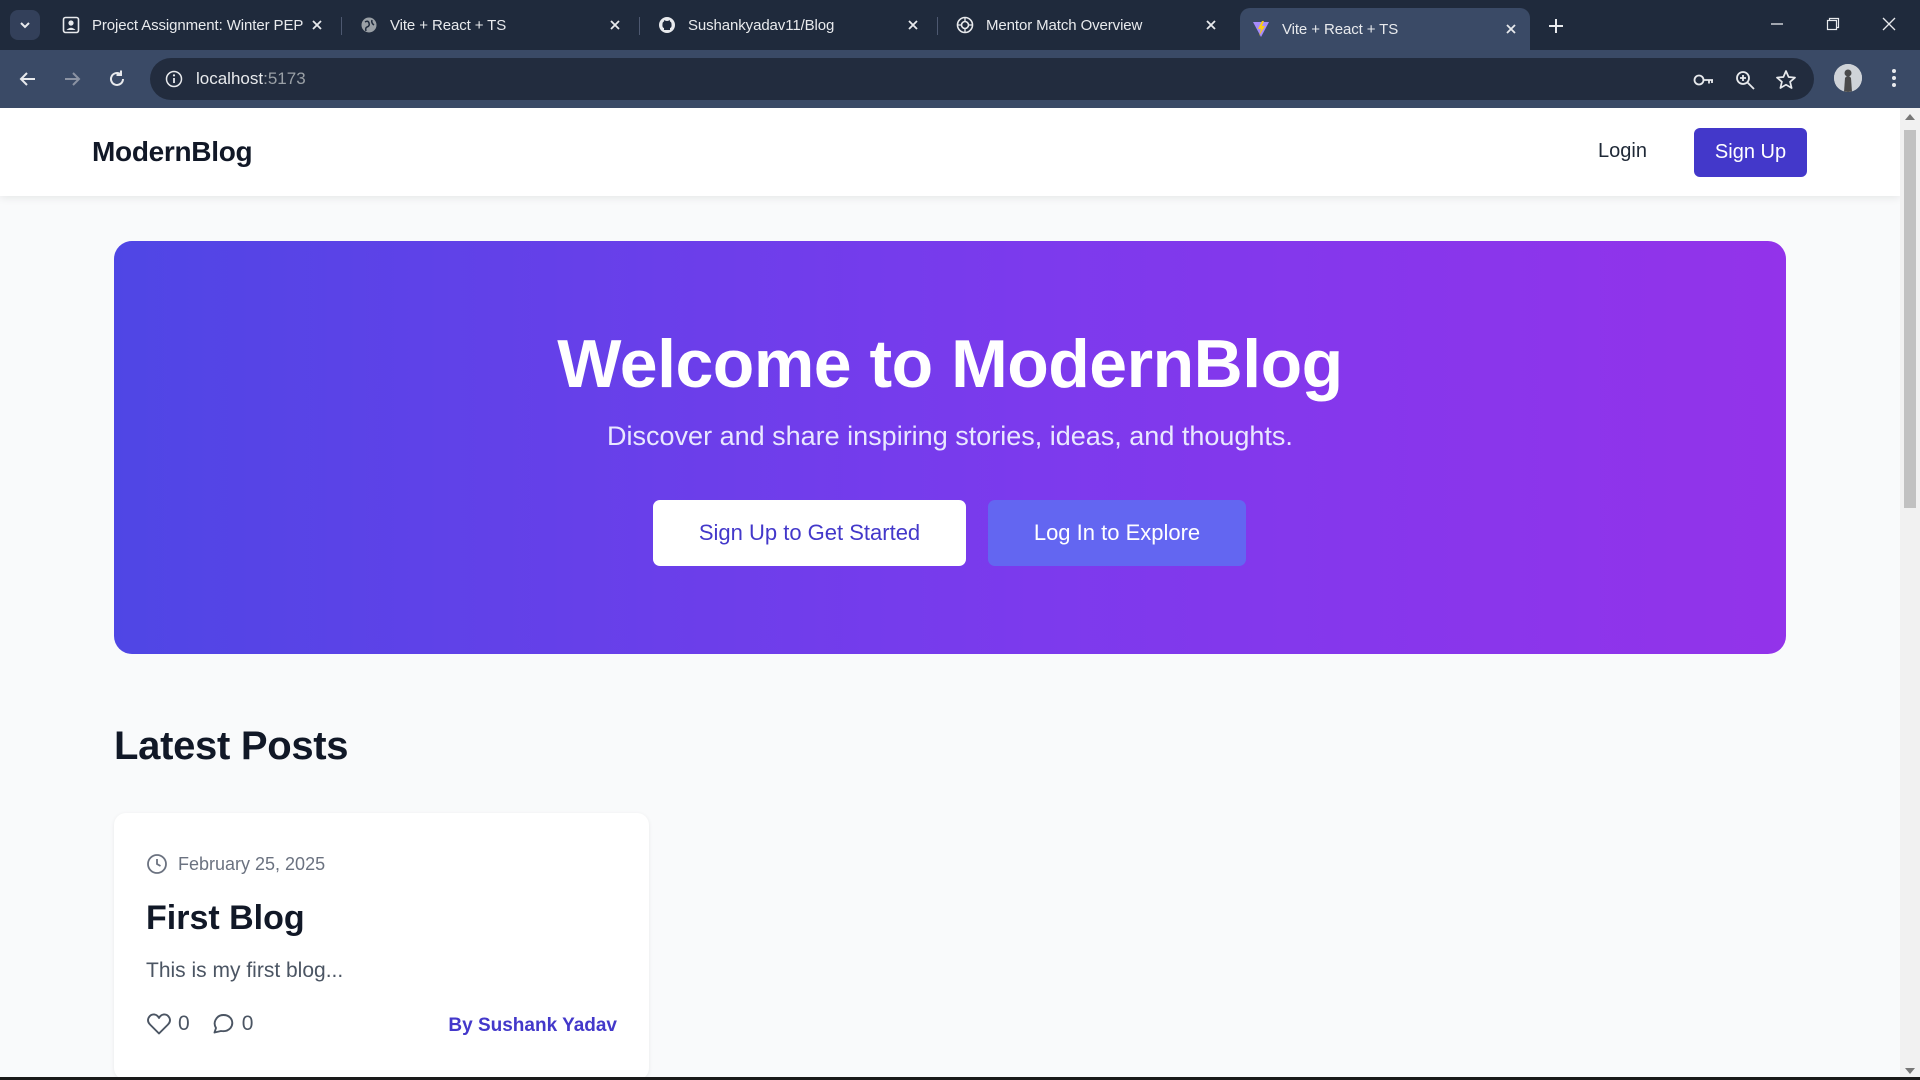  Describe the element at coordinates (809, 533) in the screenshot. I see `signup-cta-button: Sign Up to Get Started` at that location.